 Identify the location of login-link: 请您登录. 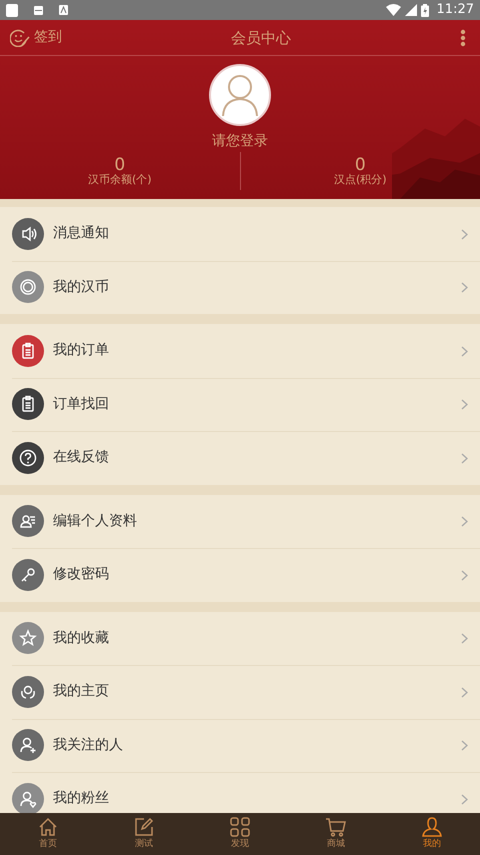
(240, 141).